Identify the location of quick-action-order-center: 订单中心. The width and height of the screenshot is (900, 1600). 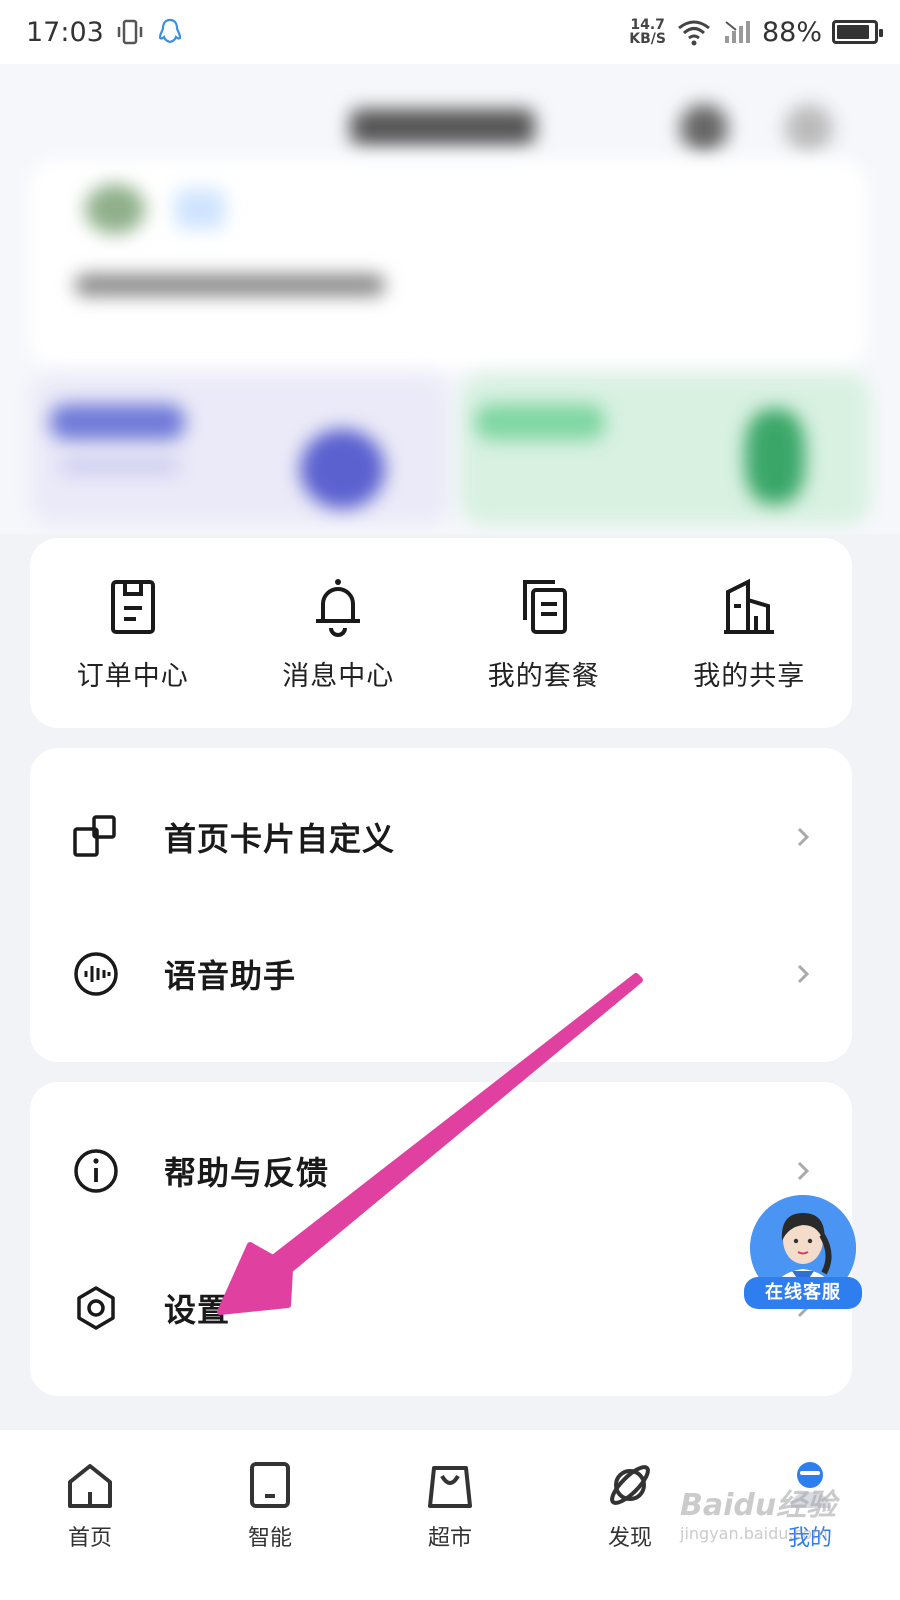
(133, 633).